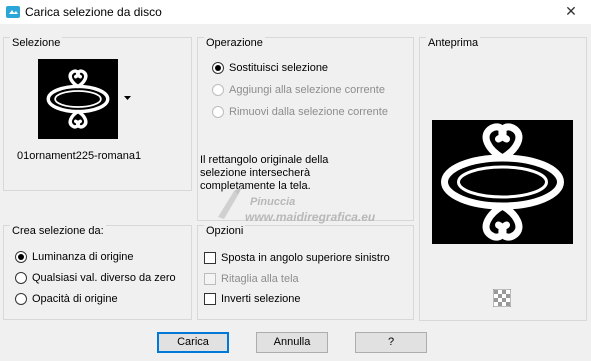 The height and width of the screenshot is (361, 591). I want to click on selection-thumbnail-dropdown, so click(78, 99).